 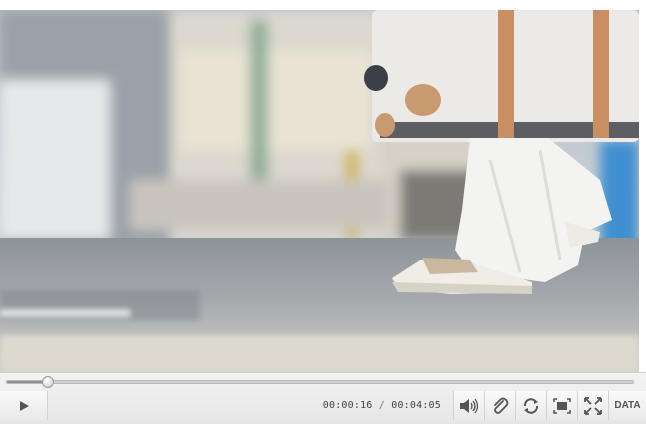 I want to click on paperclip-icon, so click(x=501, y=405).